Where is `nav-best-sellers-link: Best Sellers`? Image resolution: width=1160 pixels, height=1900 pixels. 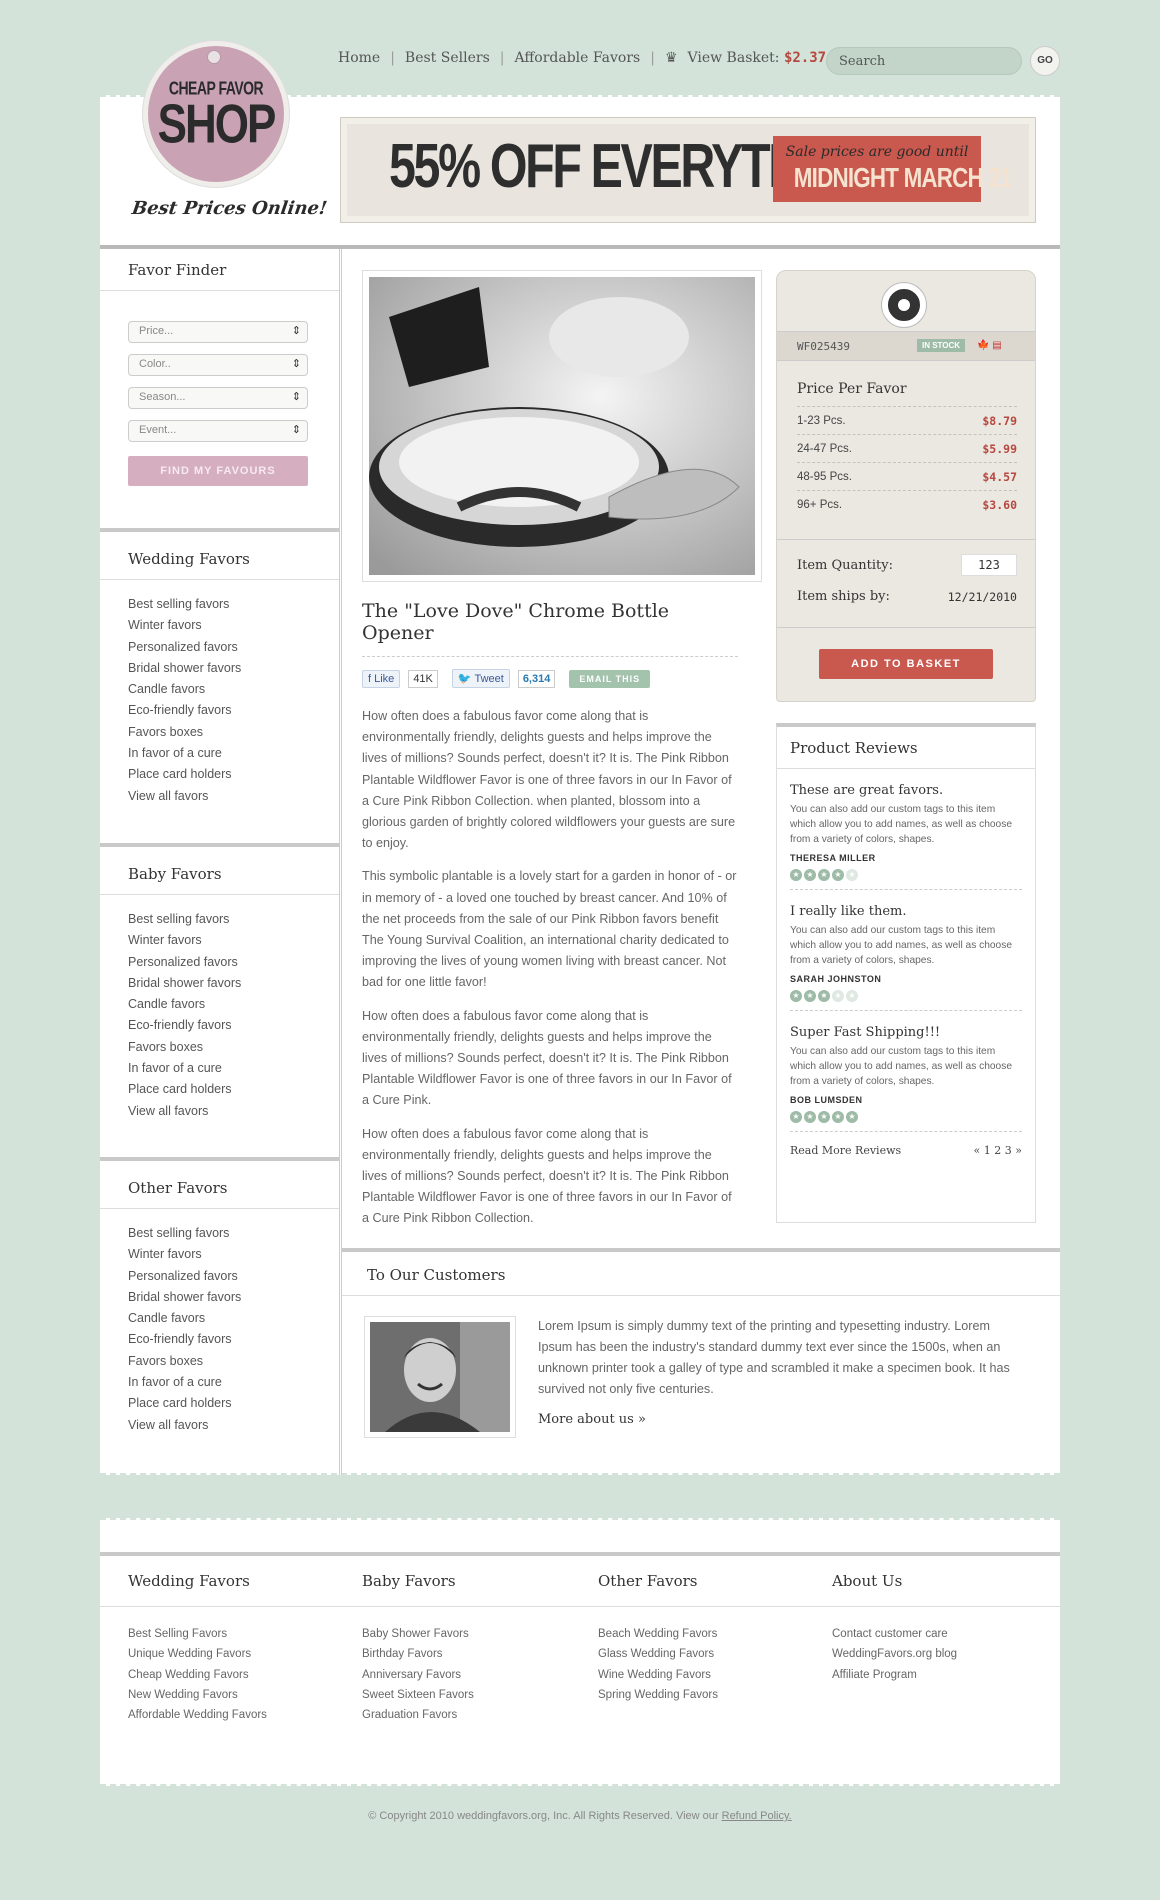 nav-best-sellers-link: Best Sellers is located at coordinates (447, 58).